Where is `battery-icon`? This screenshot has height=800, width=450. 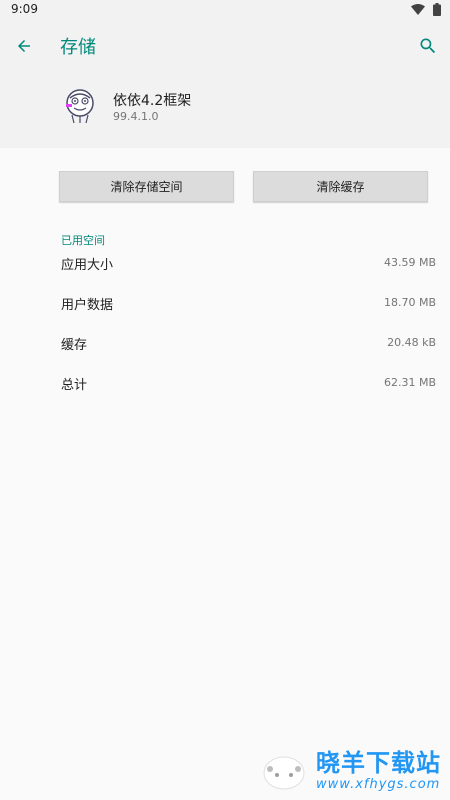
battery-icon is located at coordinates (437, 9).